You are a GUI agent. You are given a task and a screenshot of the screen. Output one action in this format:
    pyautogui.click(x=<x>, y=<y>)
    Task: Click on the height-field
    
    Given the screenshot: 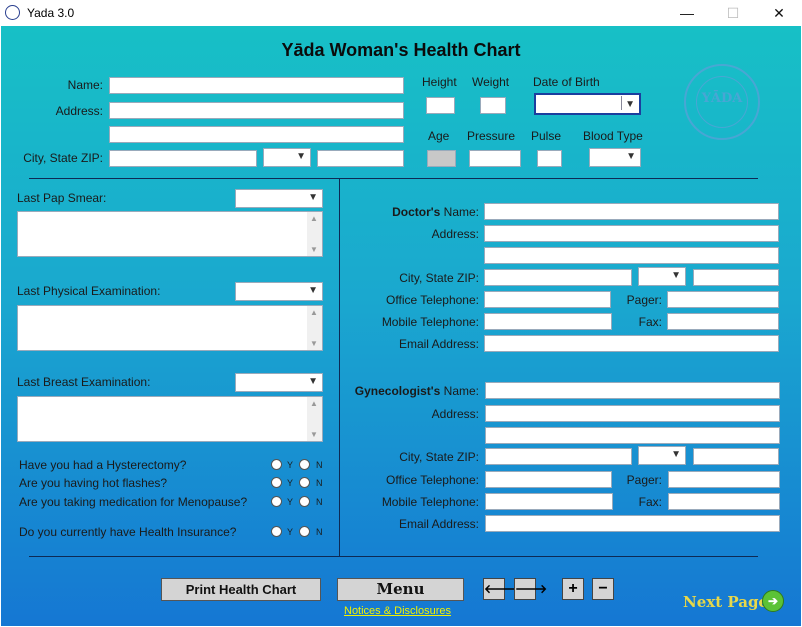 What is the action you would take?
    pyautogui.click(x=440, y=105)
    